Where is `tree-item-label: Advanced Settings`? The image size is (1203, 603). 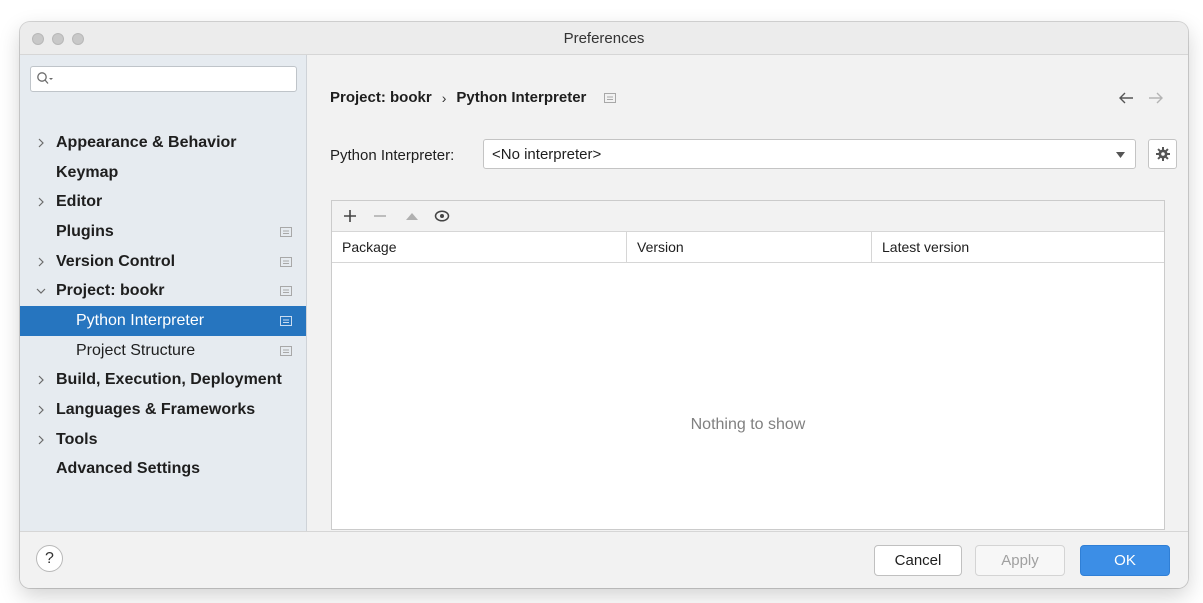 tree-item-label: Advanced Settings is located at coordinates (128, 469).